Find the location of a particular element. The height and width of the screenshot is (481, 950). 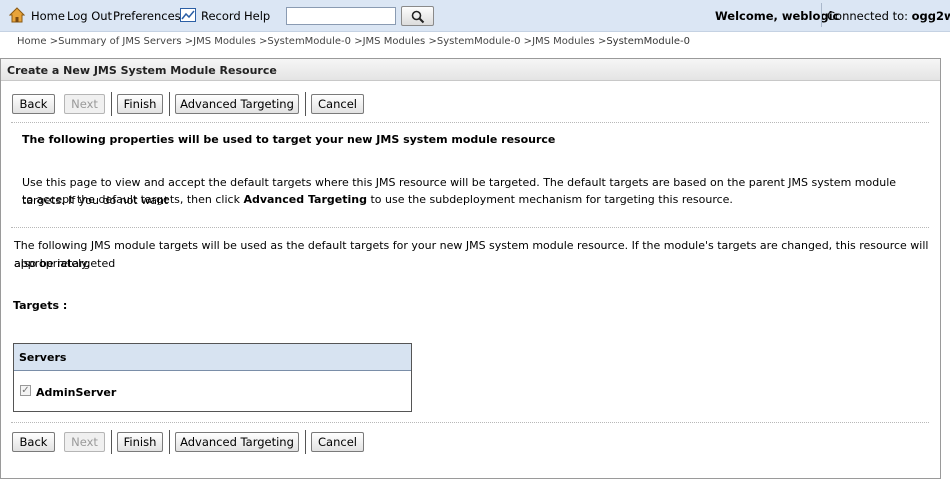

panel-title: Create a New JMS System Module Resource is located at coordinates (142, 70).